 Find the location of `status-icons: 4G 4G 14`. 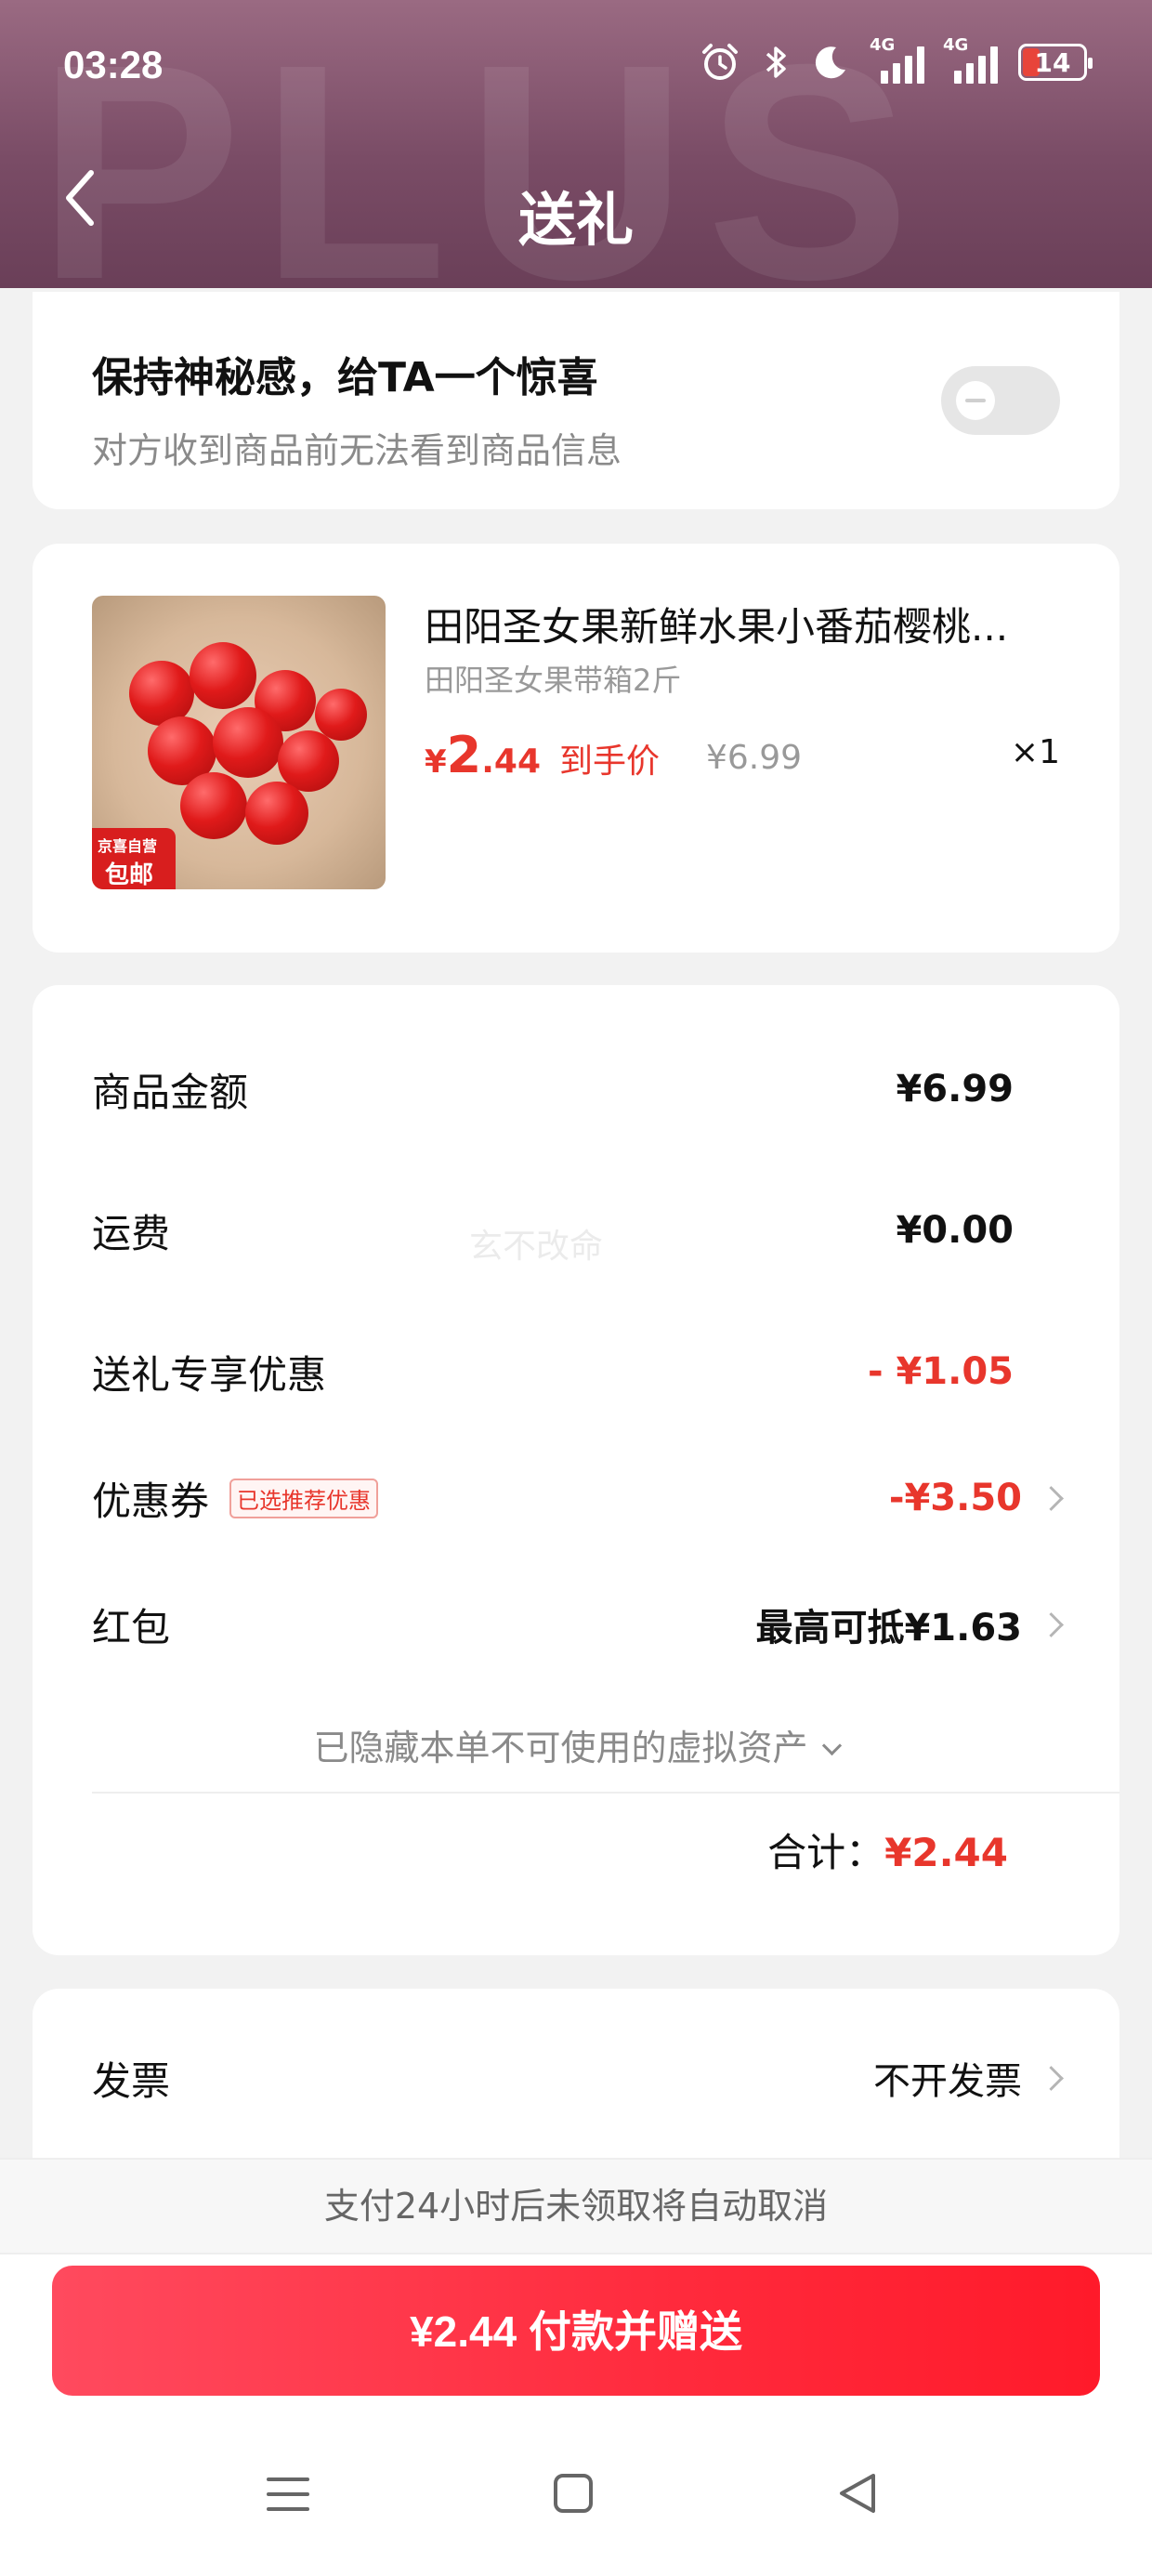

status-icons: 4G 4G 14 is located at coordinates (896, 59).